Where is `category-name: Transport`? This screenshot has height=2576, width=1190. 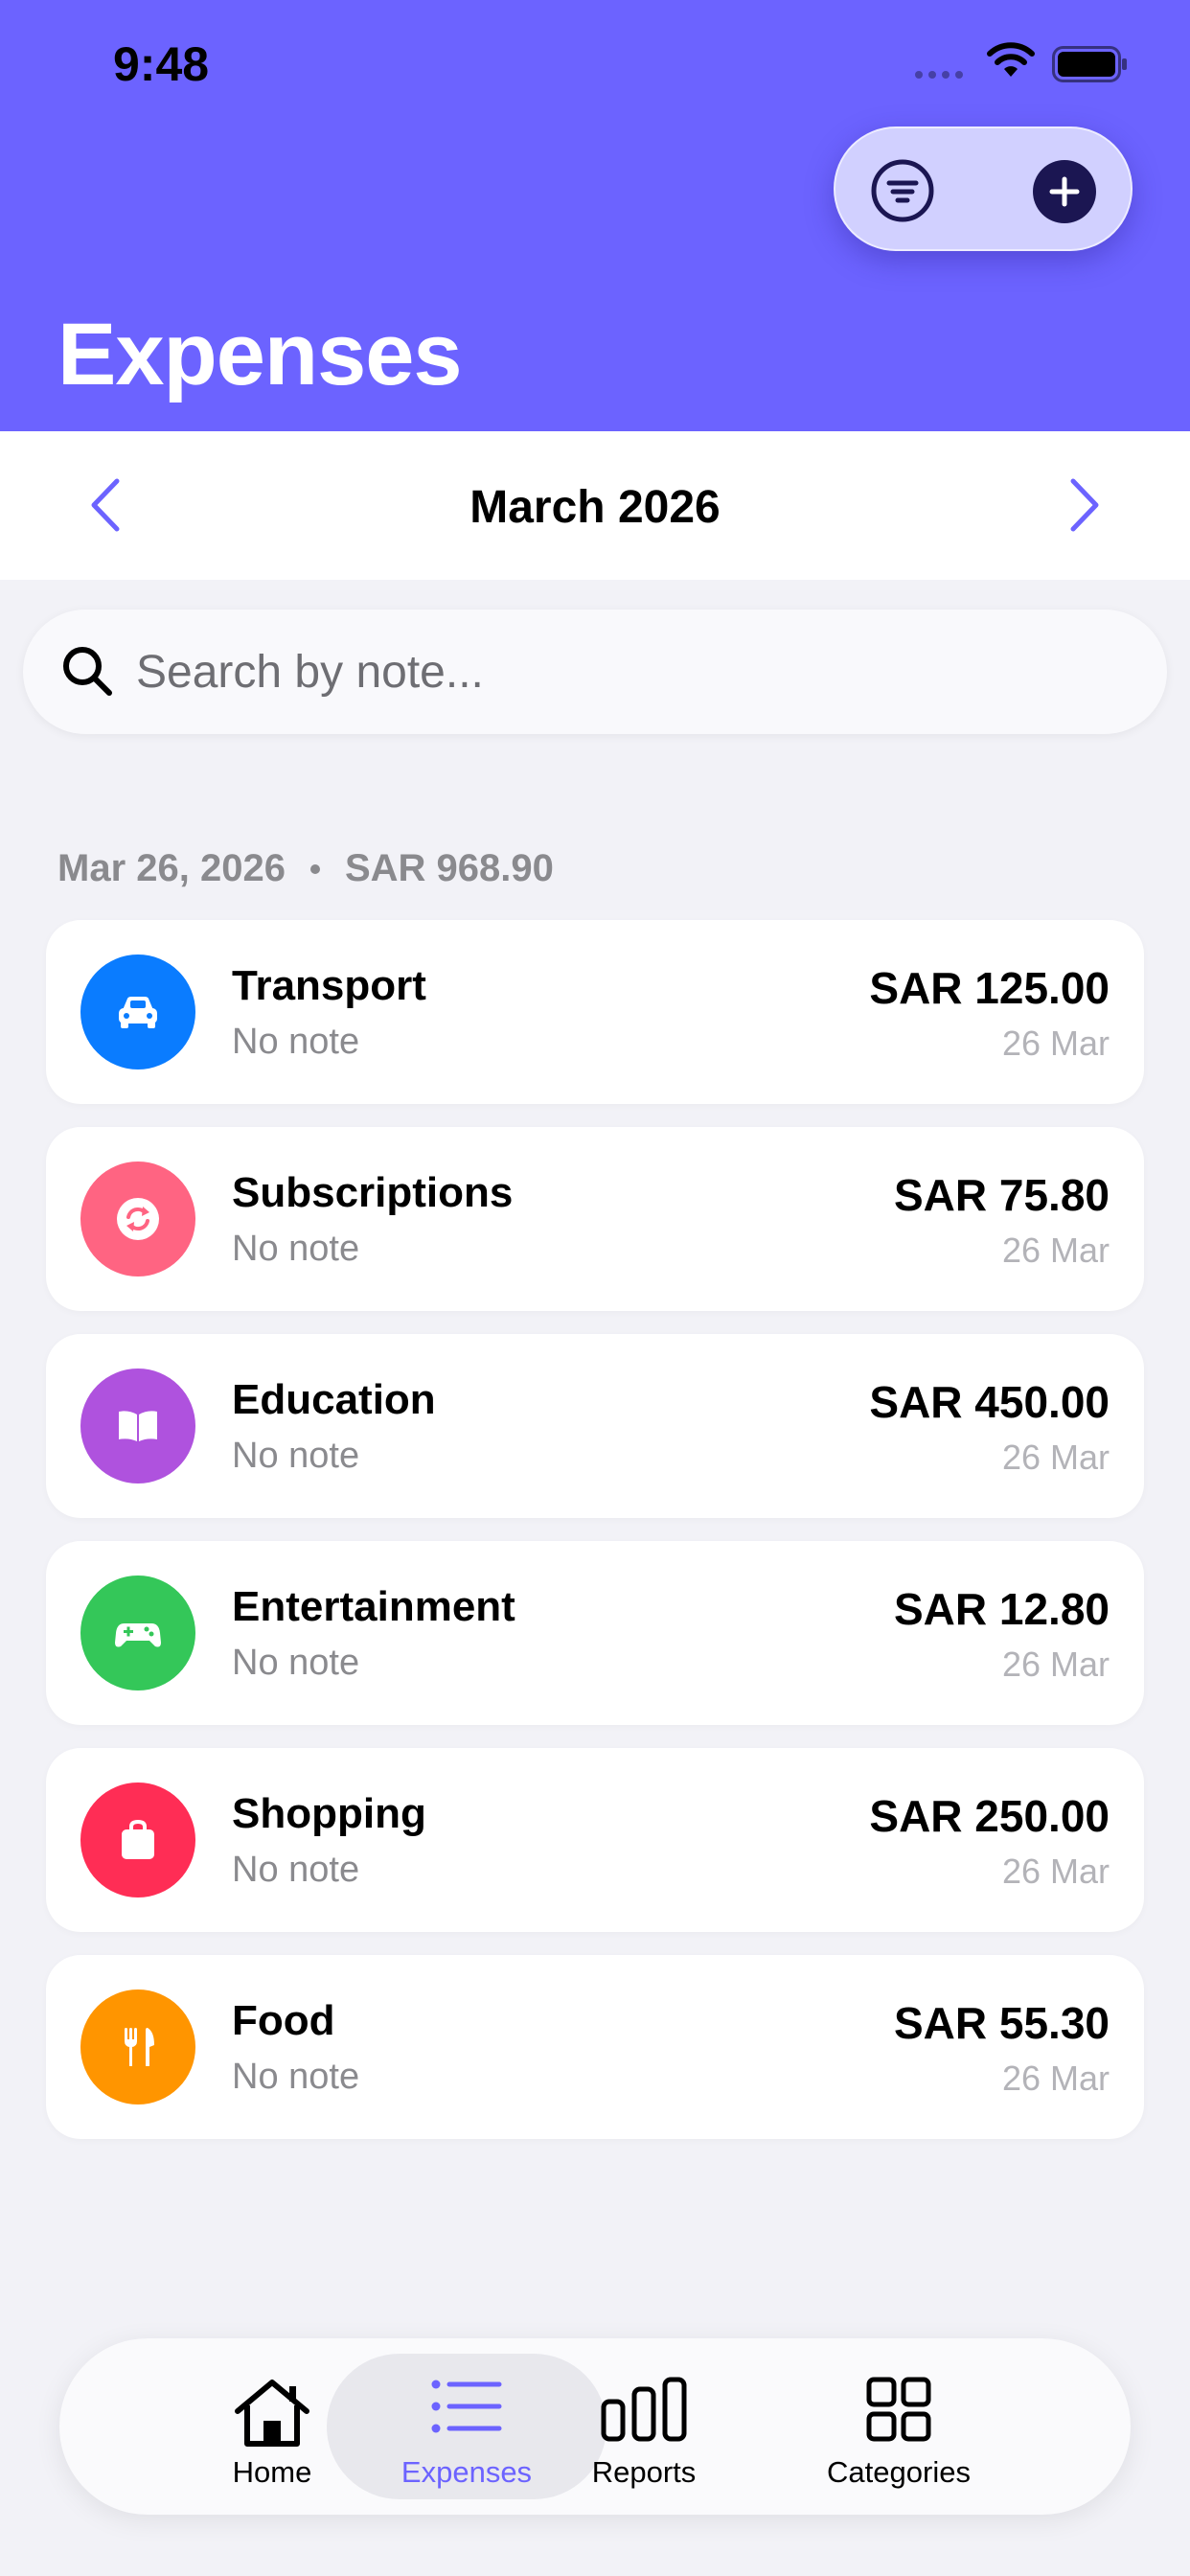 category-name: Transport is located at coordinates (329, 985).